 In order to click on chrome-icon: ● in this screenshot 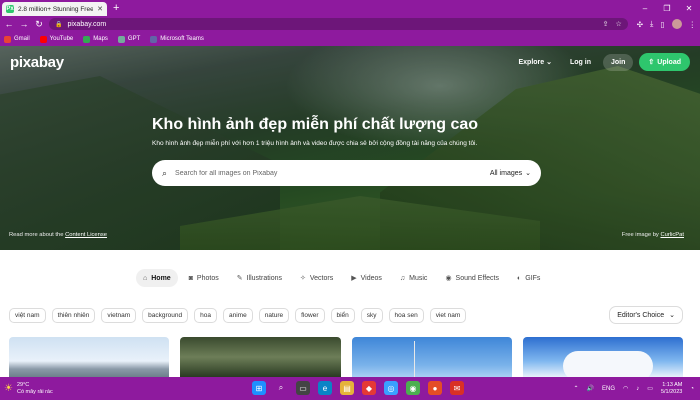, I will do `click(435, 388)`.